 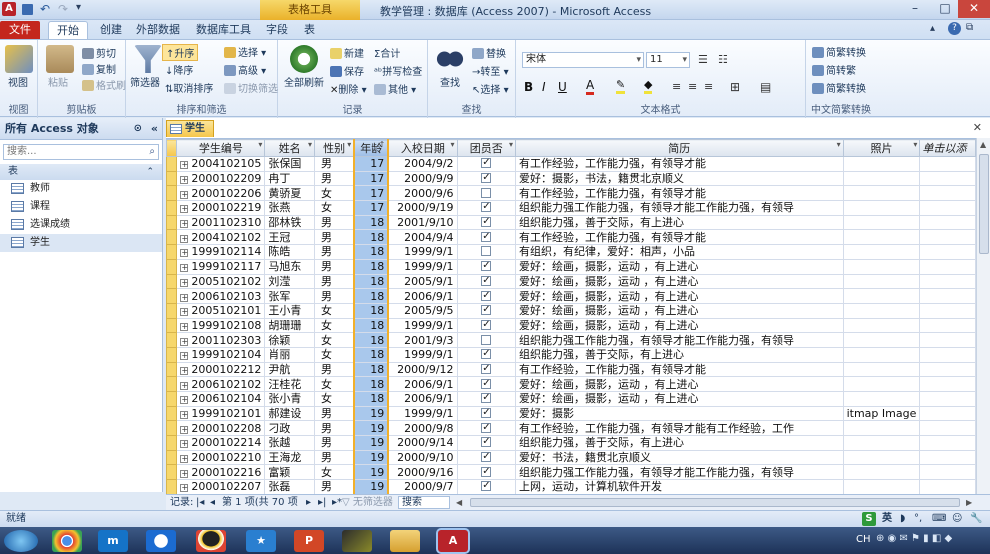 I want to click on cell-enroll-date: 1999/9/1, so click(x=422, y=413).